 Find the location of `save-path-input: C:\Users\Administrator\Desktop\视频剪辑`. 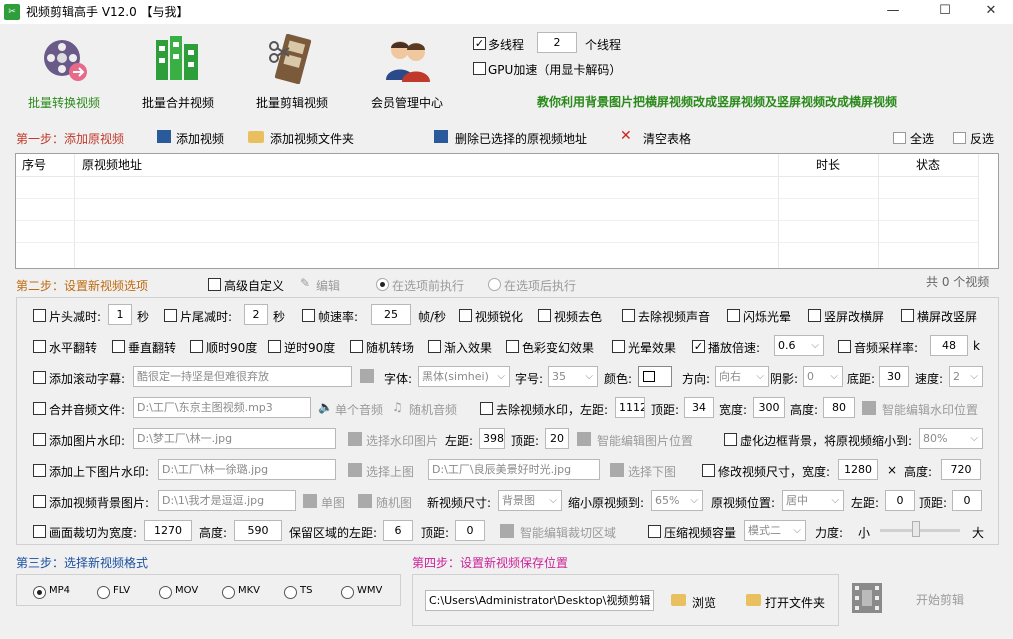

save-path-input: C:\Users\Administrator\Desktop\视频剪辑 is located at coordinates (539, 600).